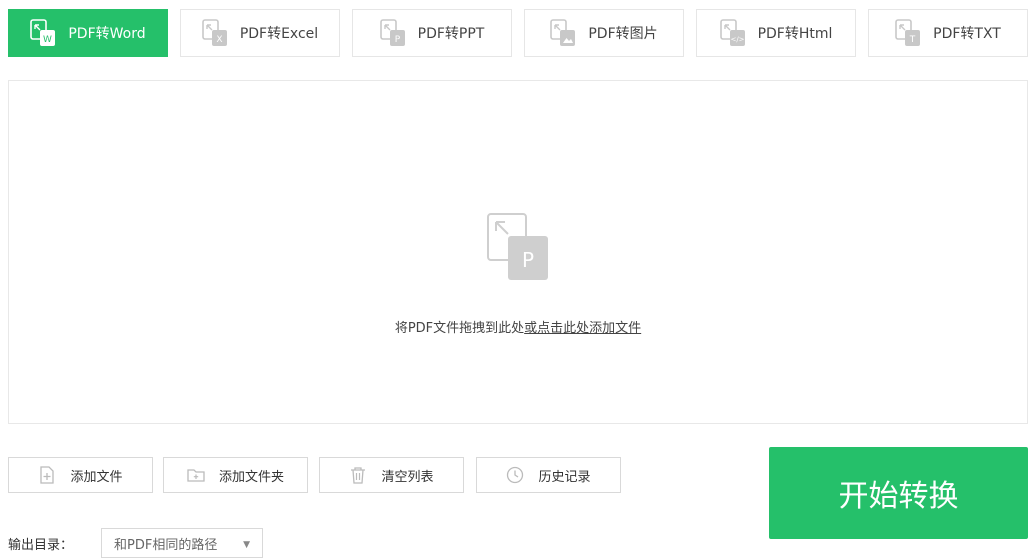 This screenshot has width=1036, height=558. I want to click on trash-icon, so click(358, 475).